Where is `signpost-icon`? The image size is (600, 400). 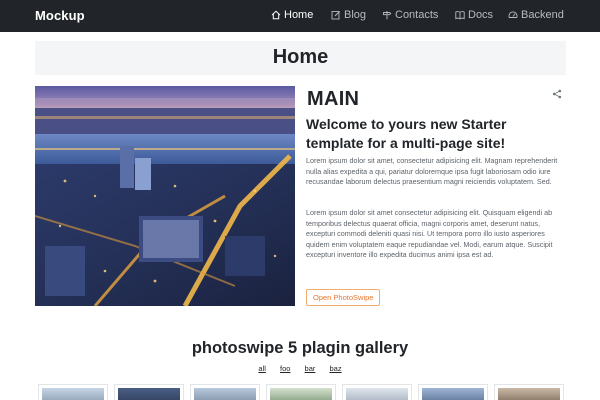 signpost-icon is located at coordinates (387, 15).